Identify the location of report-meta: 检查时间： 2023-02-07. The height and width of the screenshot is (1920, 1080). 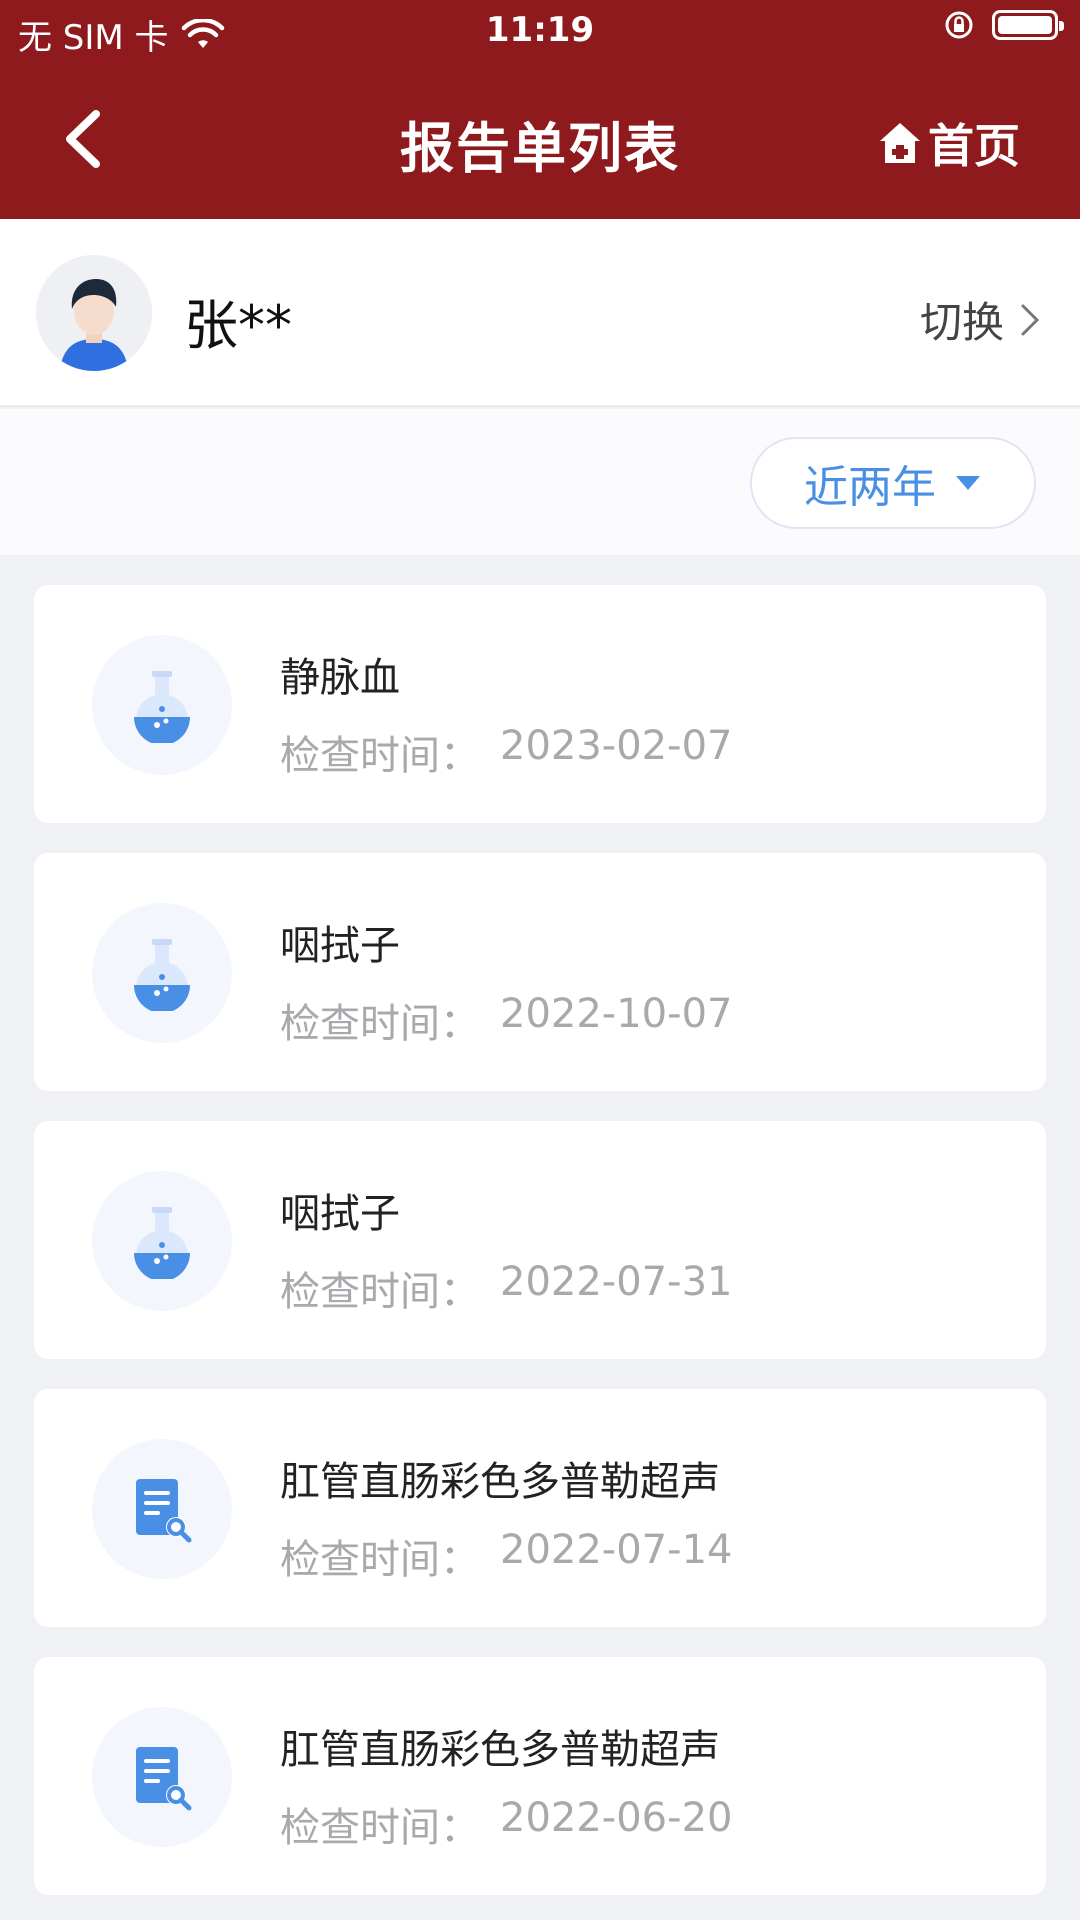
(506, 752).